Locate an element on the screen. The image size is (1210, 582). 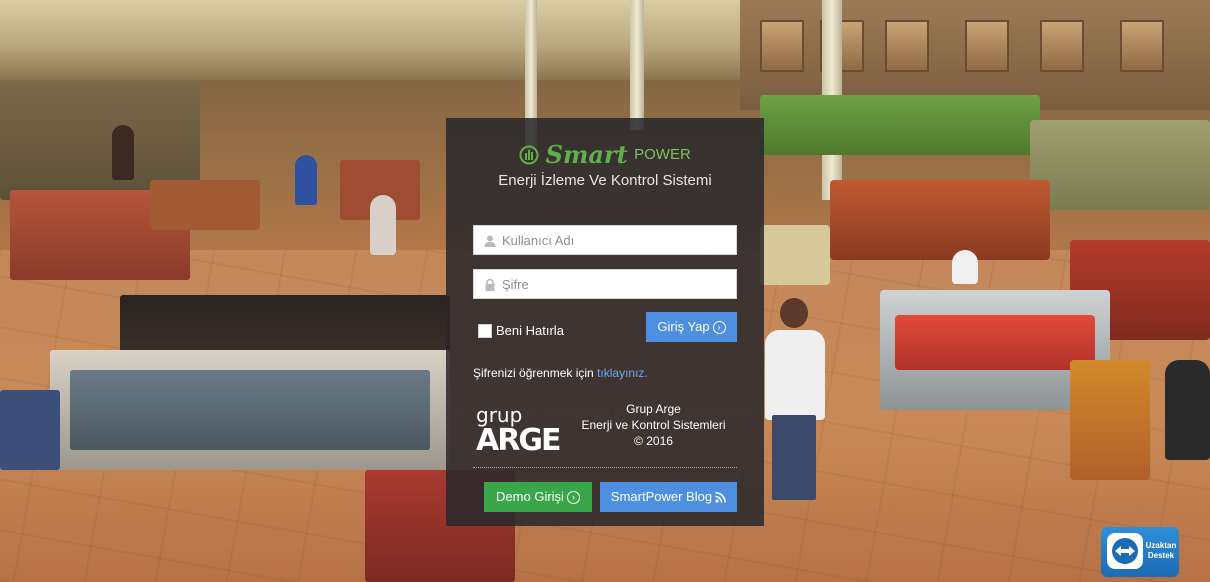
freezer-contents is located at coordinates (250, 410).